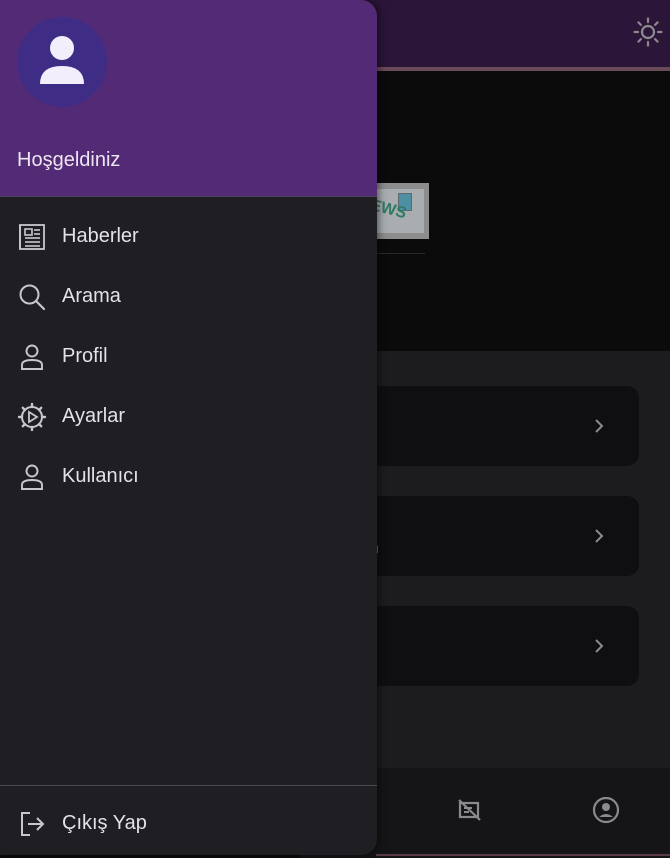 Image resolution: width=670 pixels, height=858 pixels. What do you see at coordinates (188, 418) in the screenshot?
I see `menu-item-ayarlar: Ayarlar` at bounding box center [188, 418].